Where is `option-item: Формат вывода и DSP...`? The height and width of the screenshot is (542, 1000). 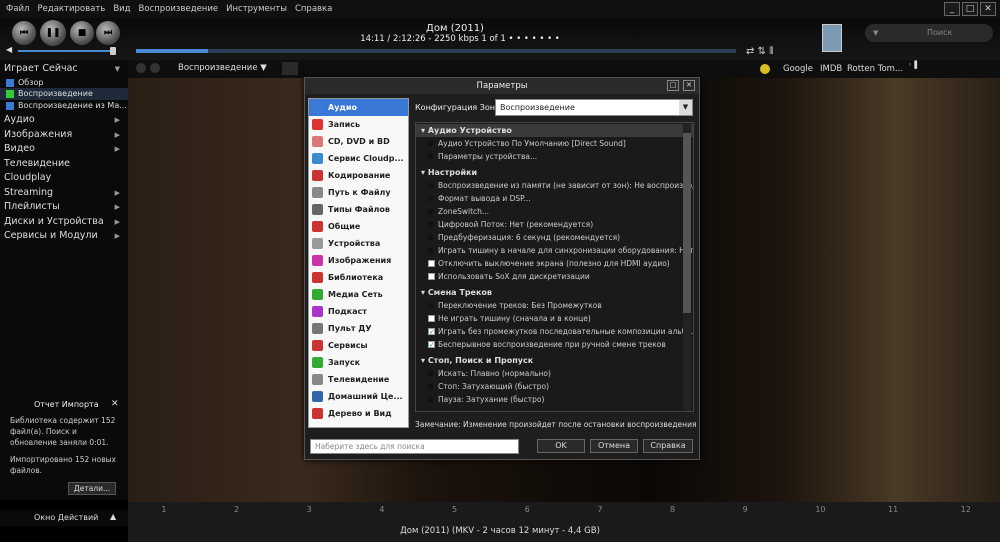 option-item: Формат вывода и DSP... is located at coordinates (554, 198).